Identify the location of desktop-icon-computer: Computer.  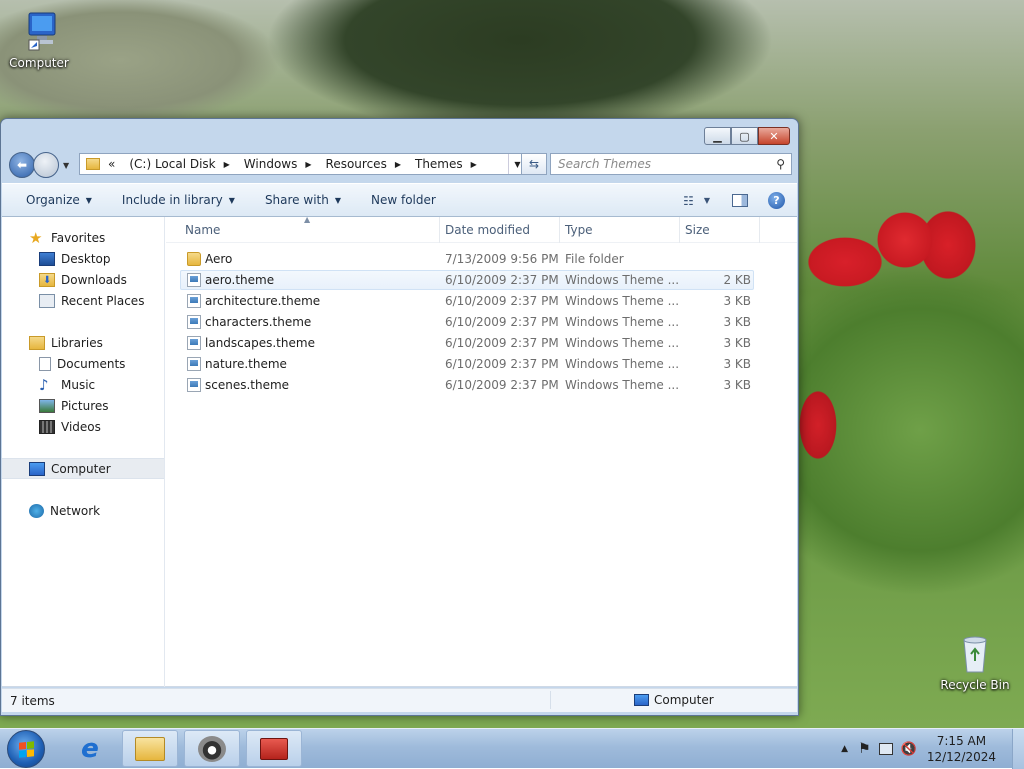
(39, 40).